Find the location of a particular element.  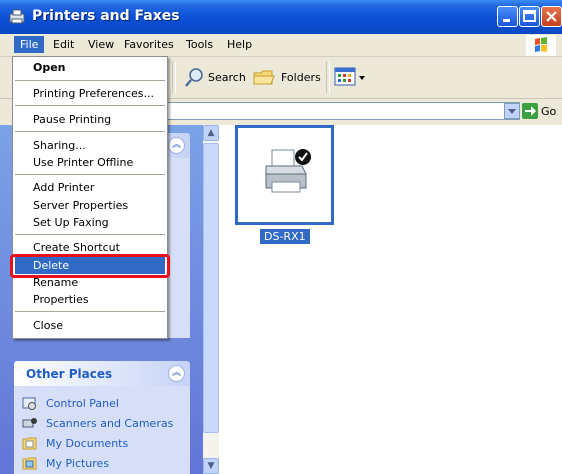

printer-item: DS-RX1 is located at coordinates (284, 190).